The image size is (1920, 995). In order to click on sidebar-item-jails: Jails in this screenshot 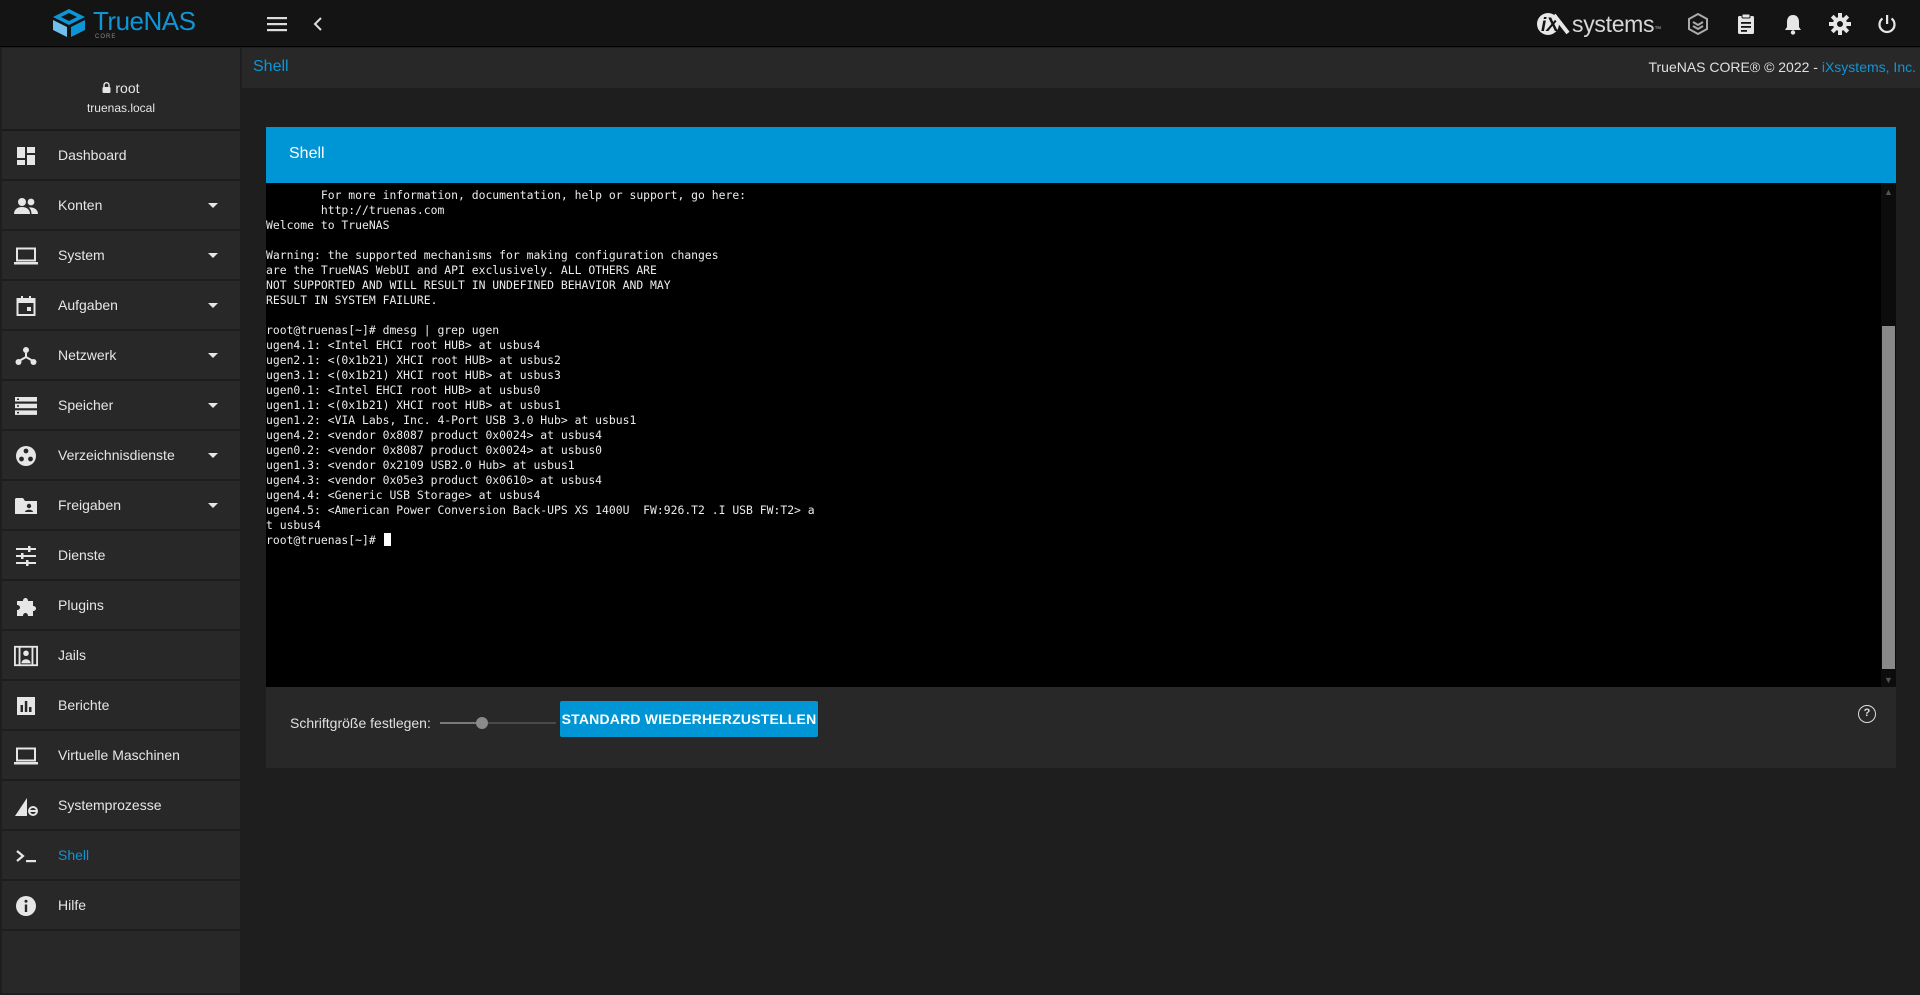, I will do `click(121, 656)`.